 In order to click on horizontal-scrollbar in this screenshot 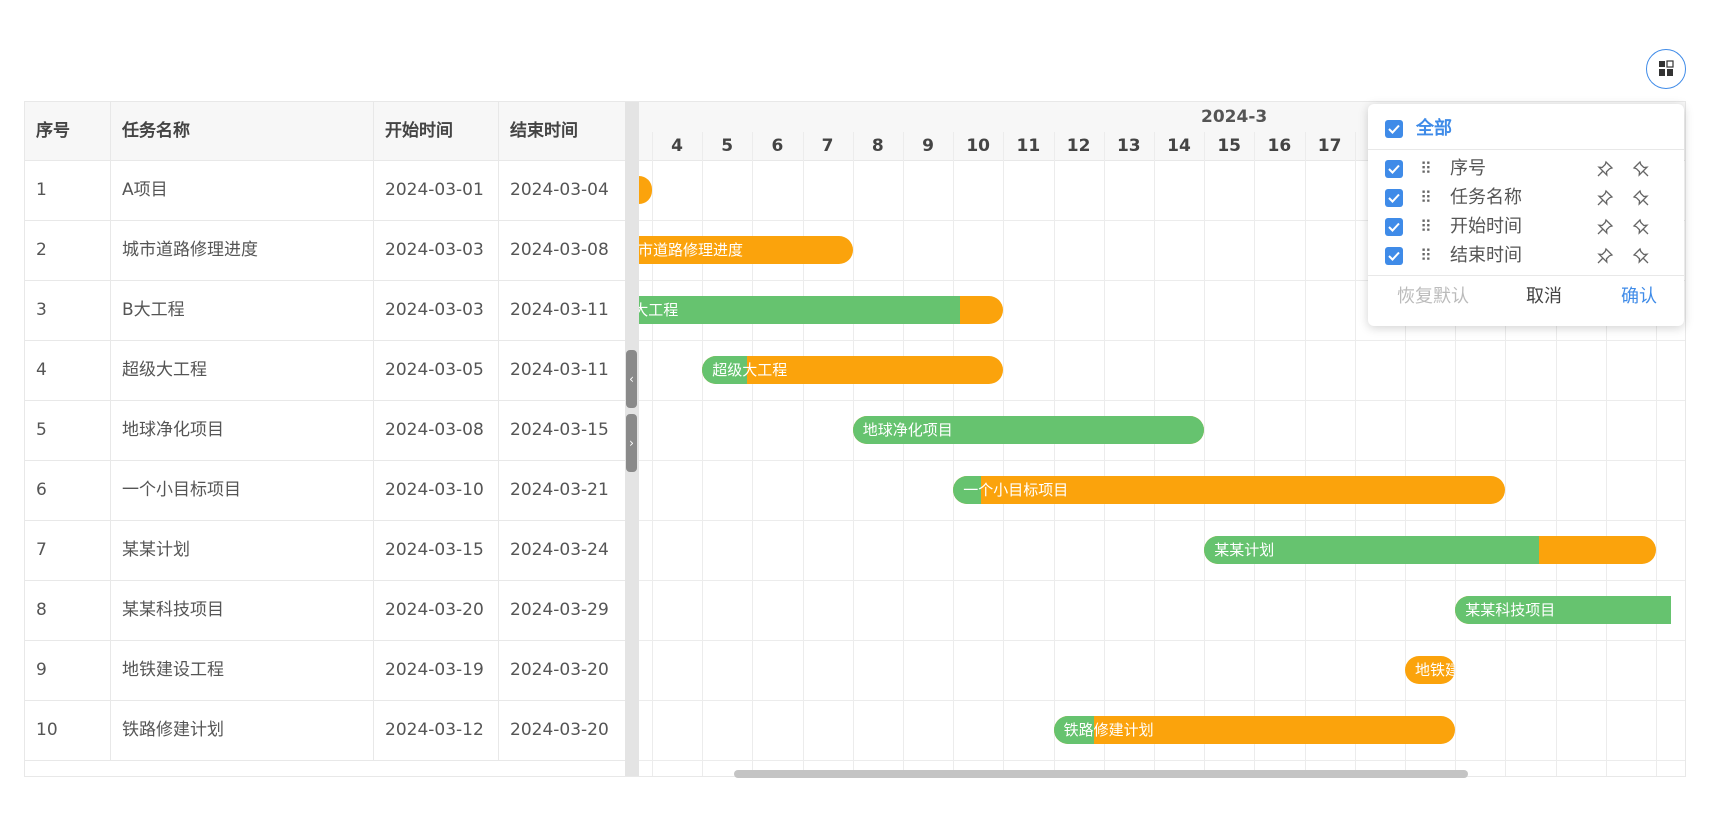, I will do `click(1101, 774)`.